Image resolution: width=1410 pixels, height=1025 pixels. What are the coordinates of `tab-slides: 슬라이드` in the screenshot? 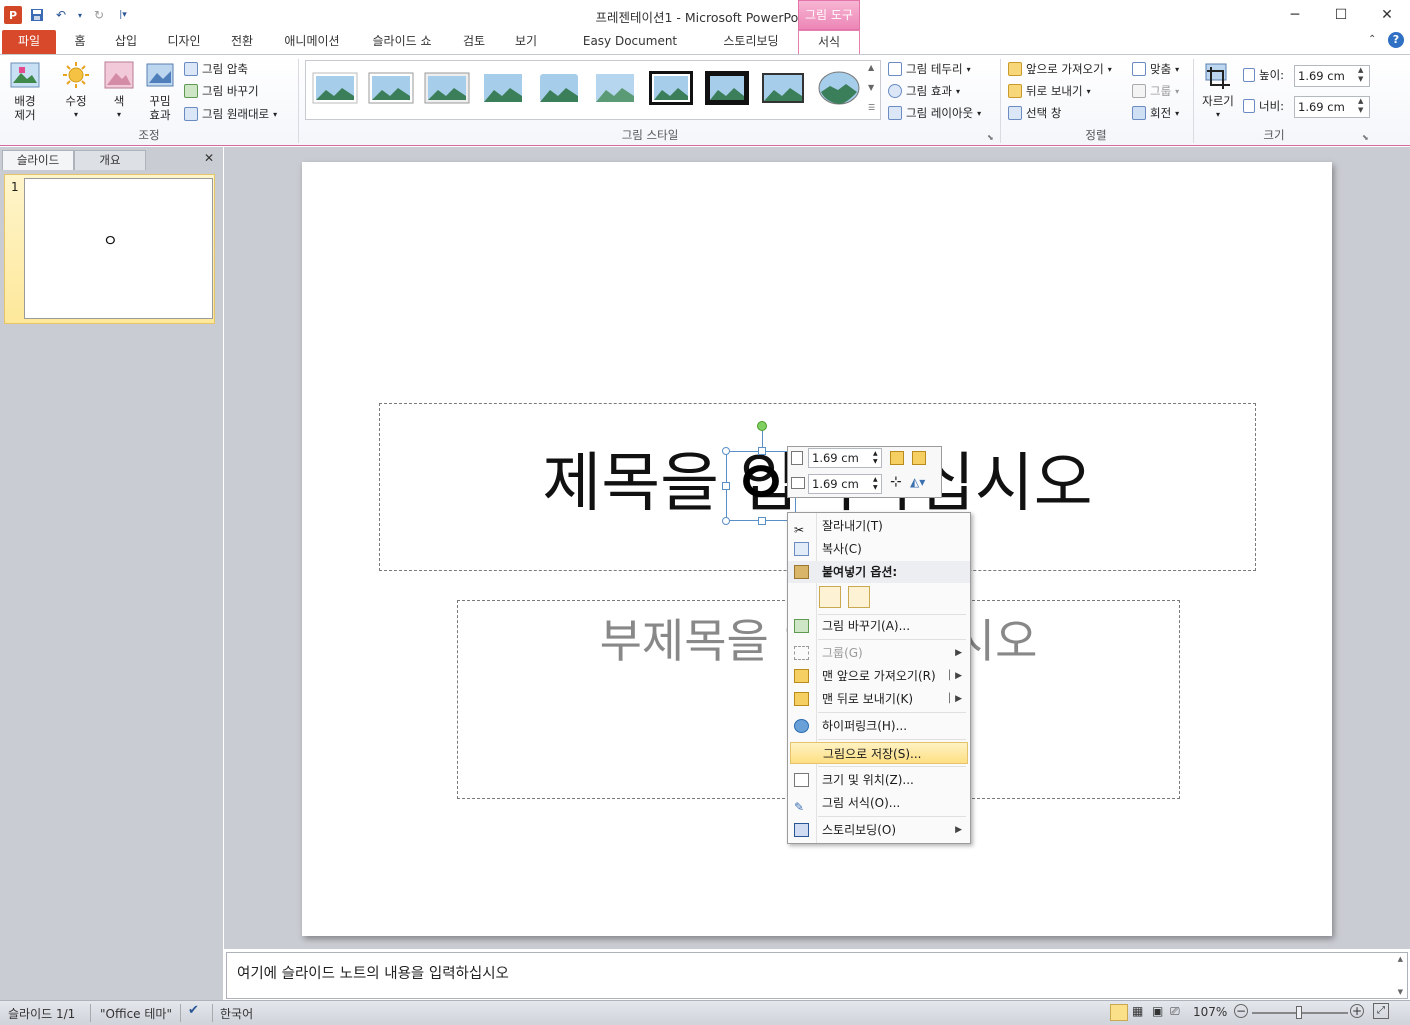 It's located at (38, 160).